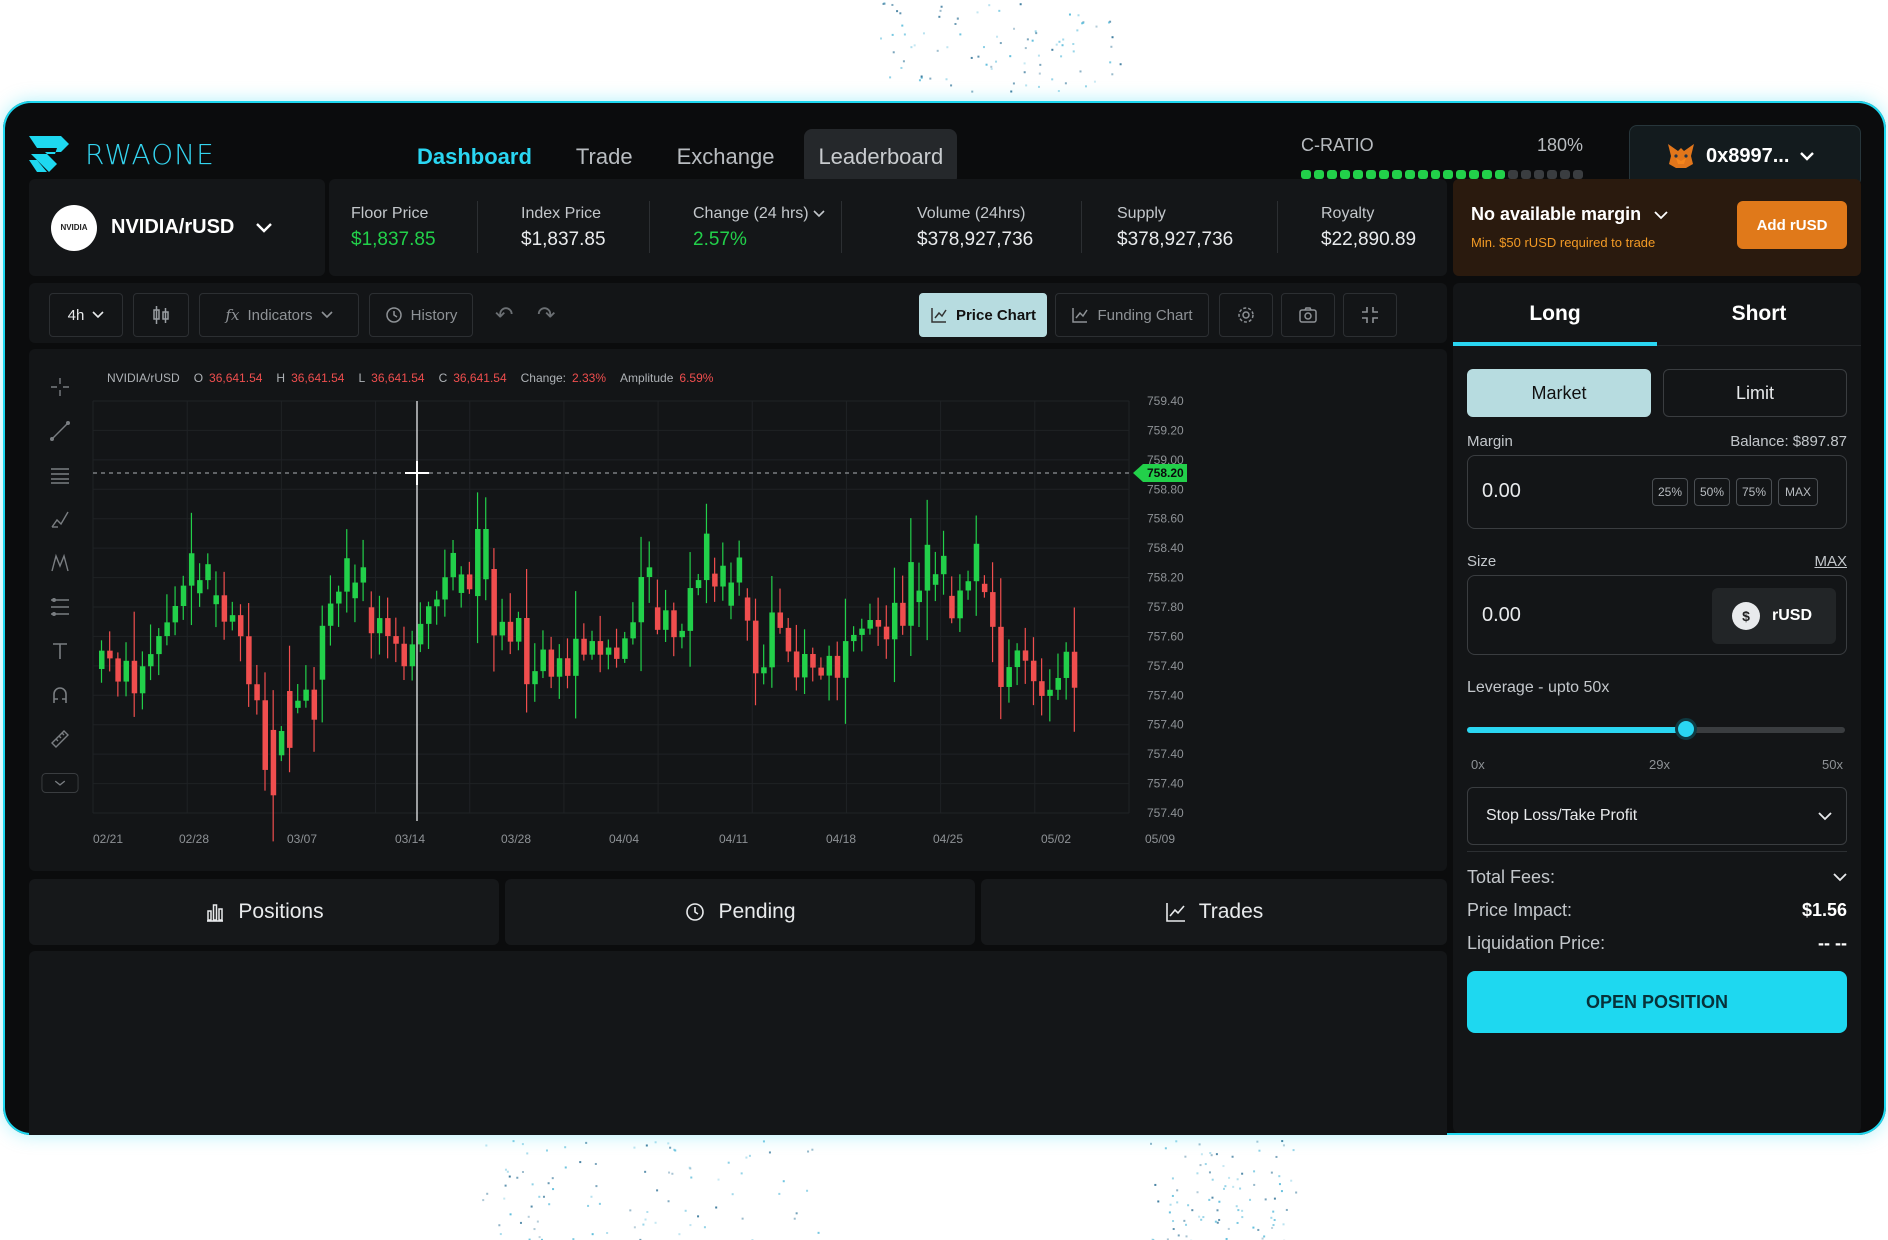  What do you see at coordinates (60, 651) in the screenshot?
I see `text-tool-icon` at bounding box center [60, 651].